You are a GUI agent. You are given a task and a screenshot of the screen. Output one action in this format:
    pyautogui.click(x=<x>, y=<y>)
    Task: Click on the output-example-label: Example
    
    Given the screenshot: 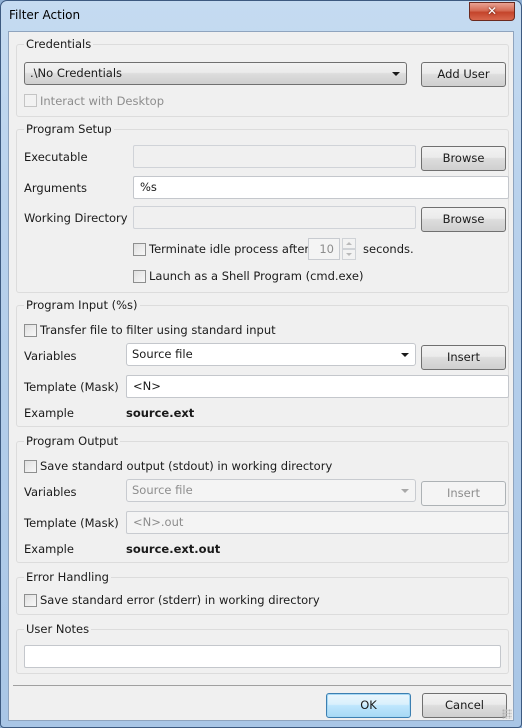 What is the action you would take?
    pyautogui.click(x=49, y=549)
    